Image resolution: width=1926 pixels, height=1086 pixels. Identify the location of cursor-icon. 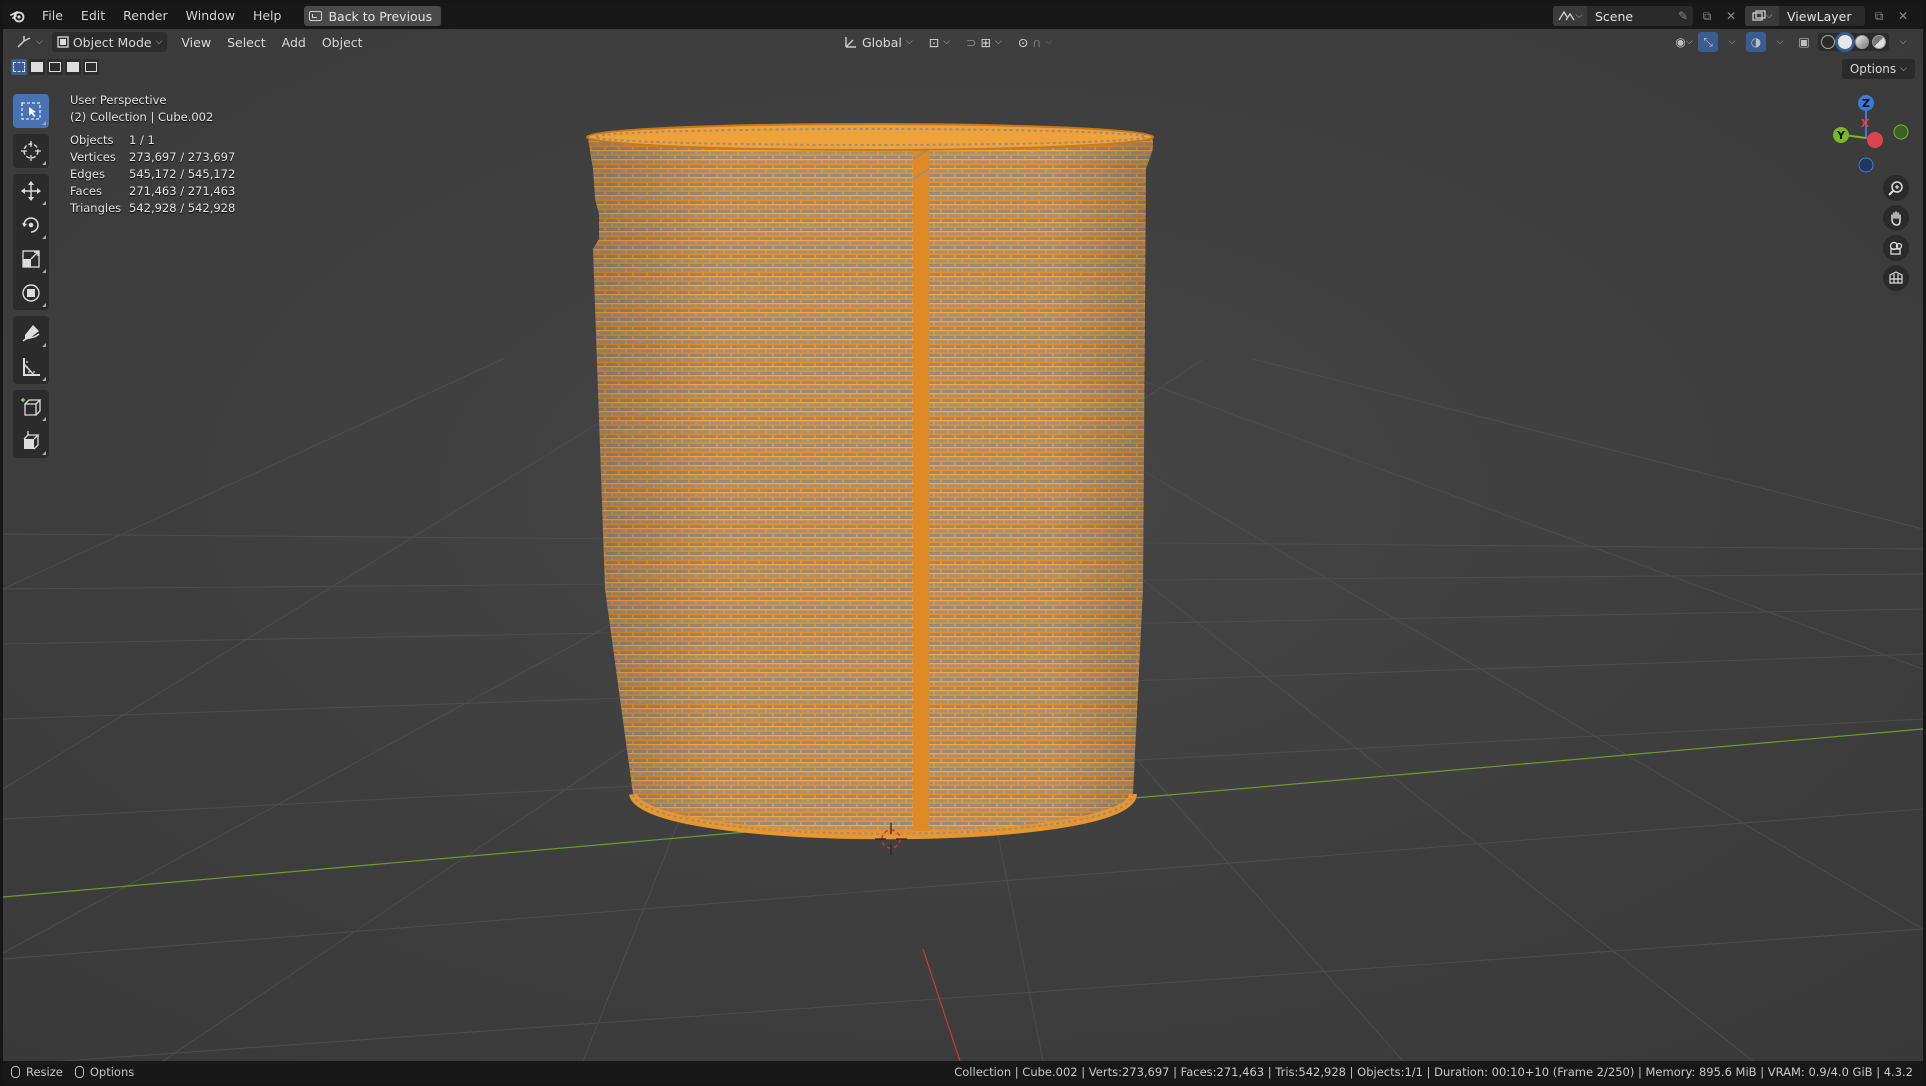
(31, 151).